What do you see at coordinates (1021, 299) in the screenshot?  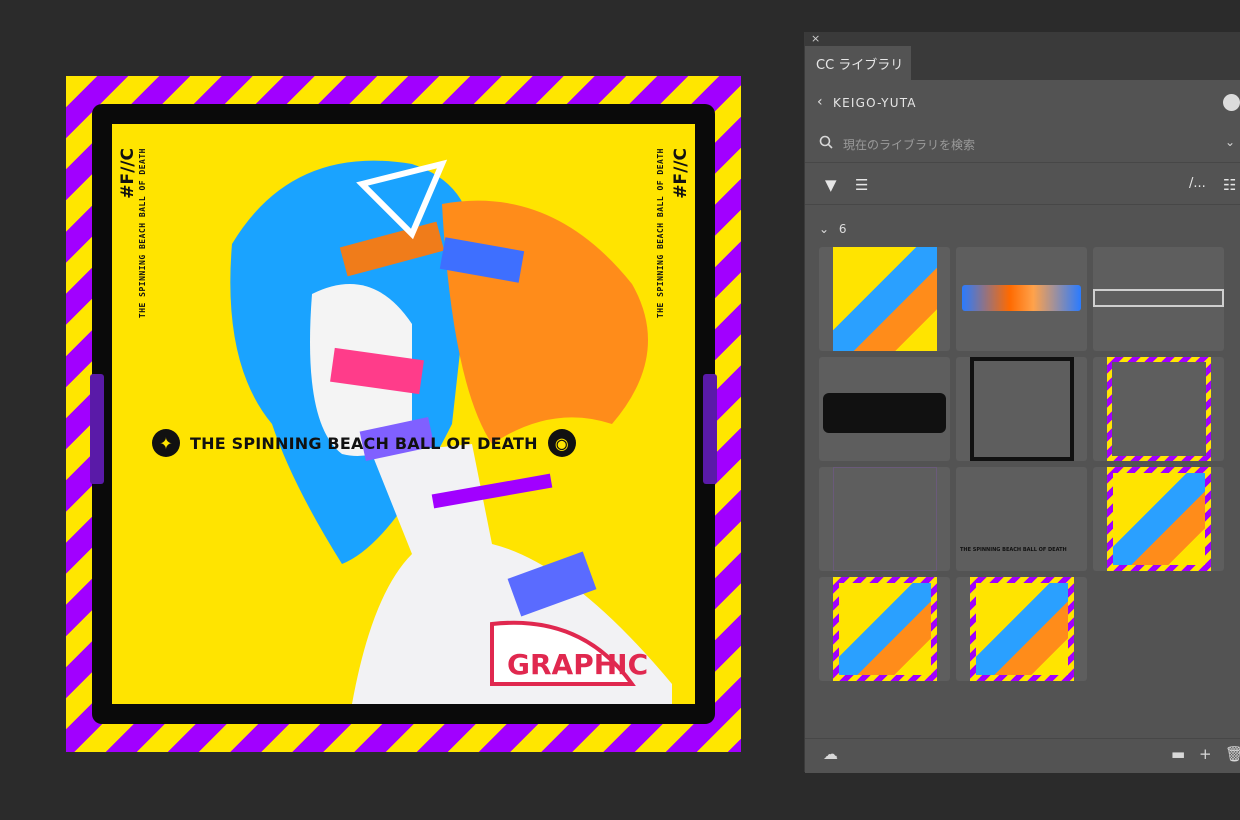 I see `asset-graffiti-logo-color` at bounding box center [1021, 299].